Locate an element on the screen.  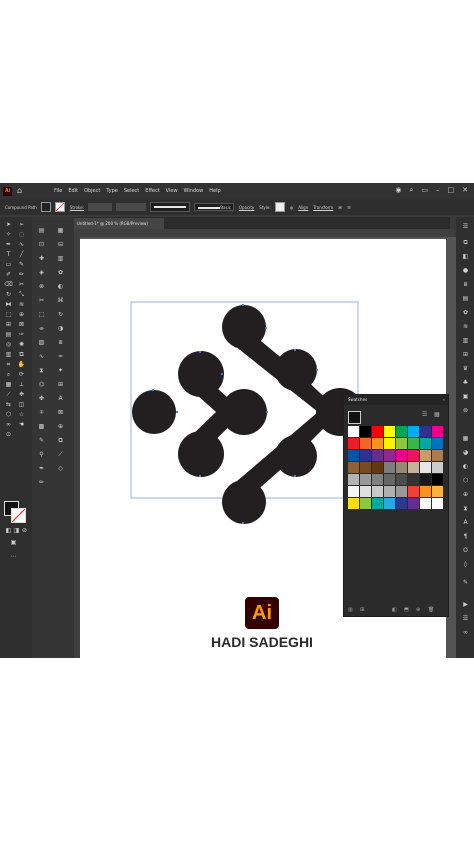
brand-name: HADI SADEGHI is located at coordinates (262, 642).